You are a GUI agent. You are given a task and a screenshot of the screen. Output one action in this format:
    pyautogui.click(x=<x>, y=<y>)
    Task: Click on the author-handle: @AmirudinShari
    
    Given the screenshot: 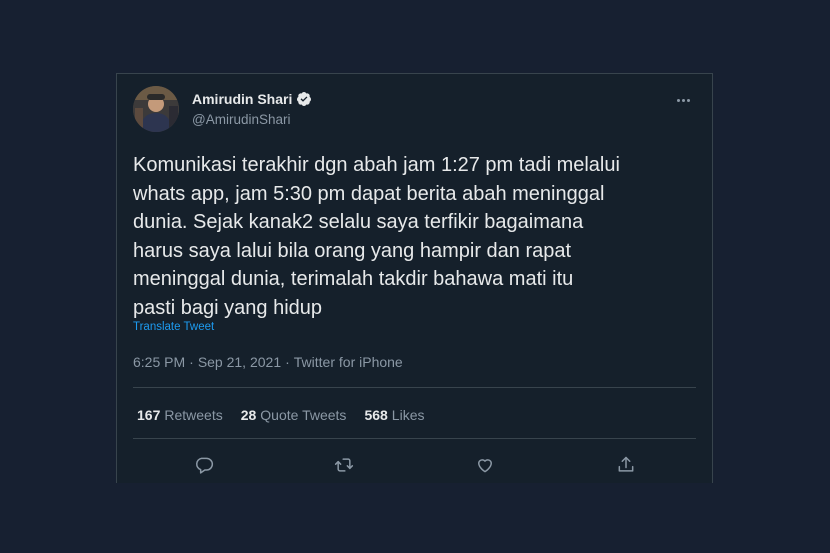 What is the action you would take?
    pyautogui.click(x=241, y=119)
    